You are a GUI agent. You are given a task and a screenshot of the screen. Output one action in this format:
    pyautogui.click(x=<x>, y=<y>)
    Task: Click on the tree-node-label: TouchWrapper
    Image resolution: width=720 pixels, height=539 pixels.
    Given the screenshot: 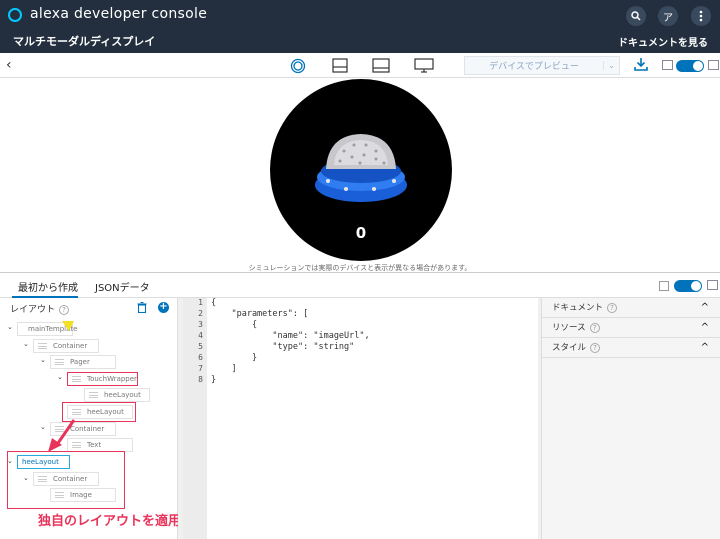 What is the action you would take?
    pyautogui.click(x=112, y=379)
    